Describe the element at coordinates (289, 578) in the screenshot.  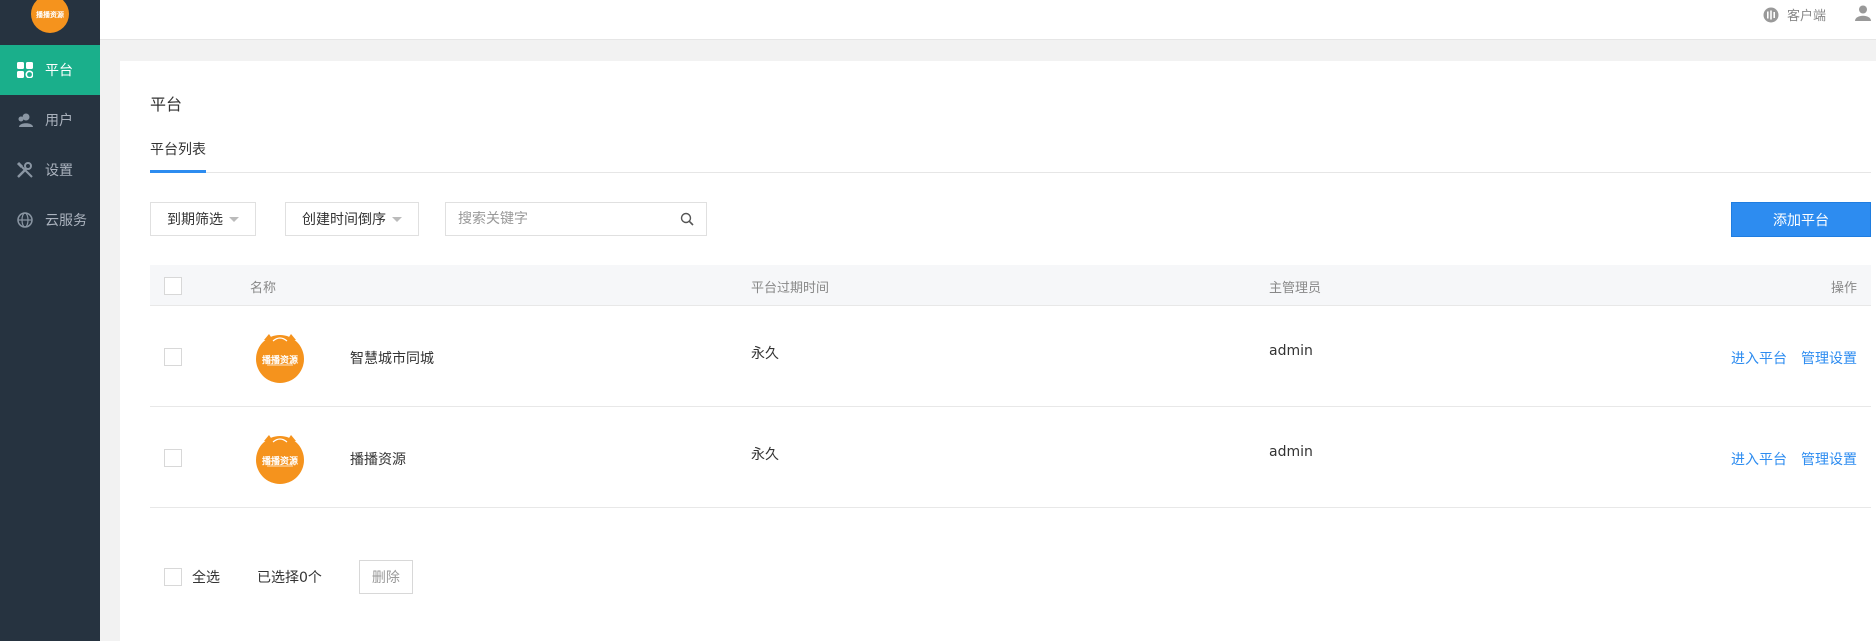
I see `selected-count: 已选择0个` at that location.